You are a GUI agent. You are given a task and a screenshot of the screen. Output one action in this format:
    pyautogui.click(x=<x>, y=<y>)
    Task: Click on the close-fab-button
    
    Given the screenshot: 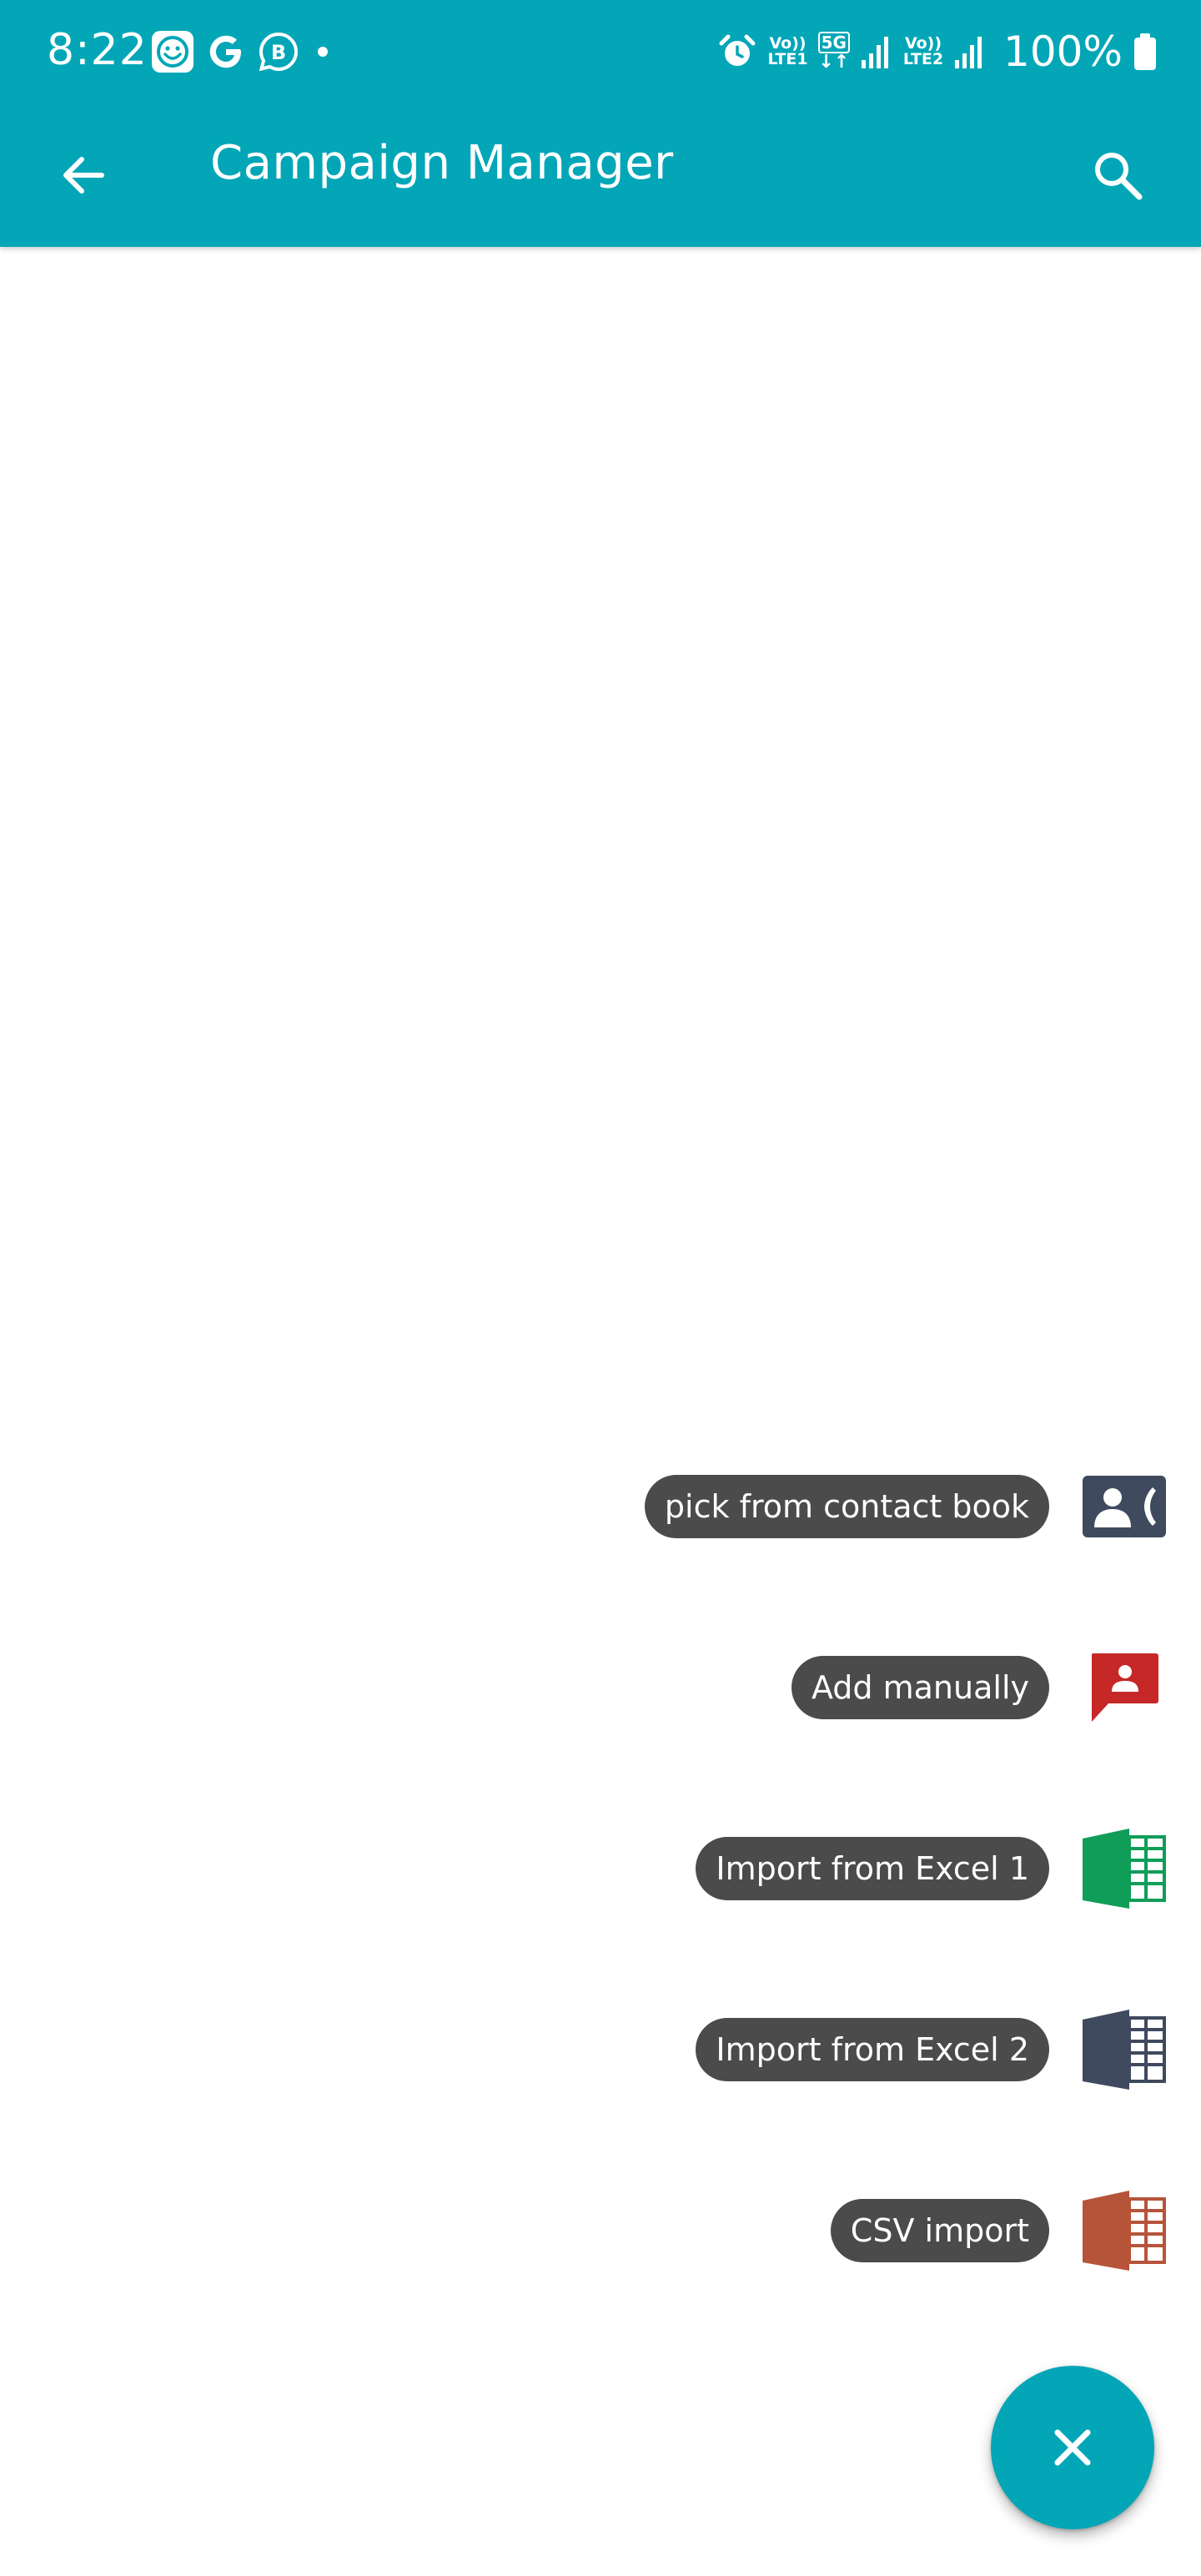 What is the action you would take?
    pyautogui.click(x=1073, y=2447)
    